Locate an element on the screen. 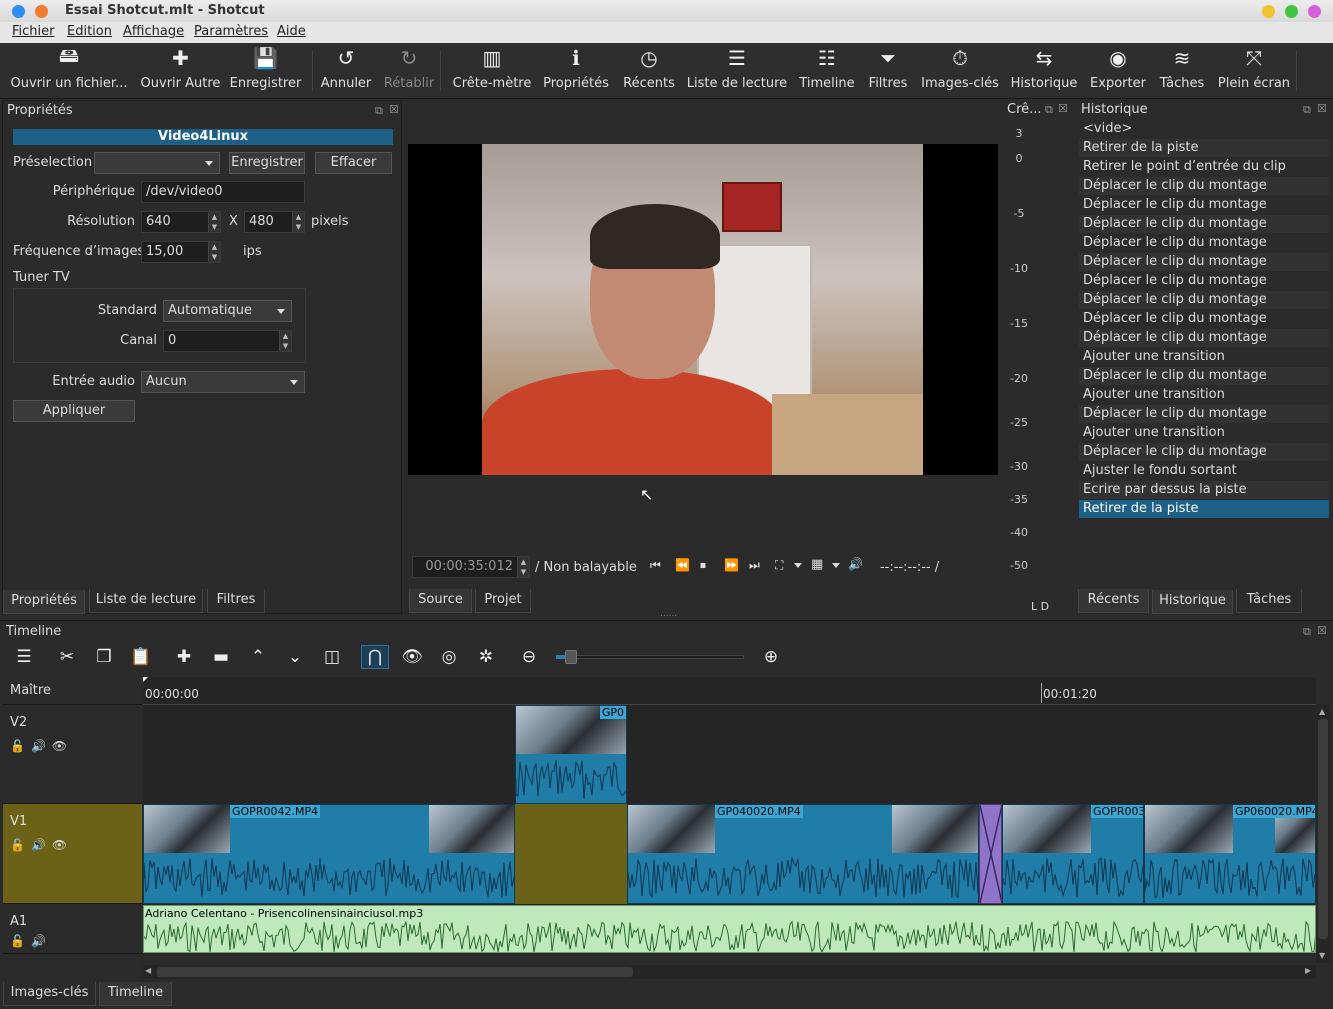 Image resolution: width=1333 pixels, height=1009 pixels. track-head-a1: A1 🔓🔊 is located at coordinates (72, 929).